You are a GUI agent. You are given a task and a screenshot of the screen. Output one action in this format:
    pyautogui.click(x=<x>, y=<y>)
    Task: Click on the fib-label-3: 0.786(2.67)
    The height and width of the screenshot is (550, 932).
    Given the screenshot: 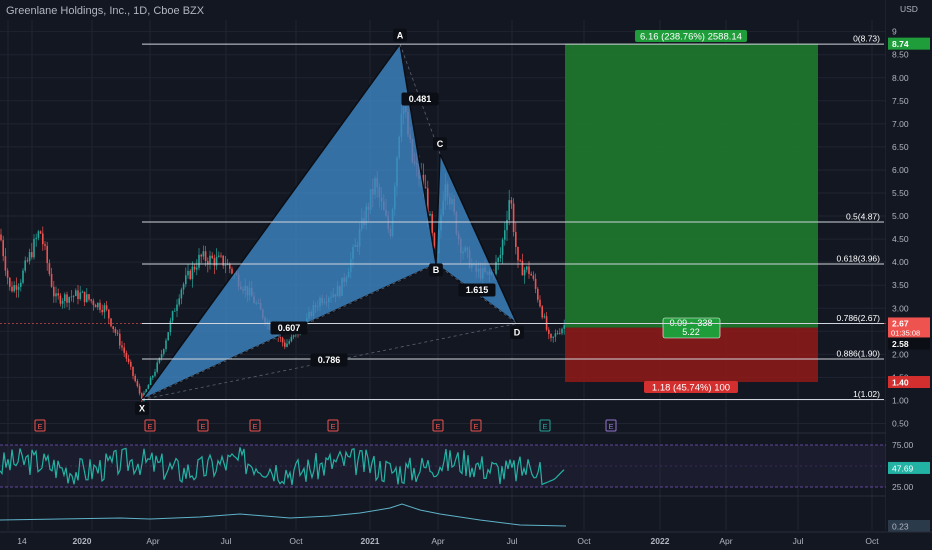 What is the action you would take?
    pyautogui.click(x=859, y=318)
    